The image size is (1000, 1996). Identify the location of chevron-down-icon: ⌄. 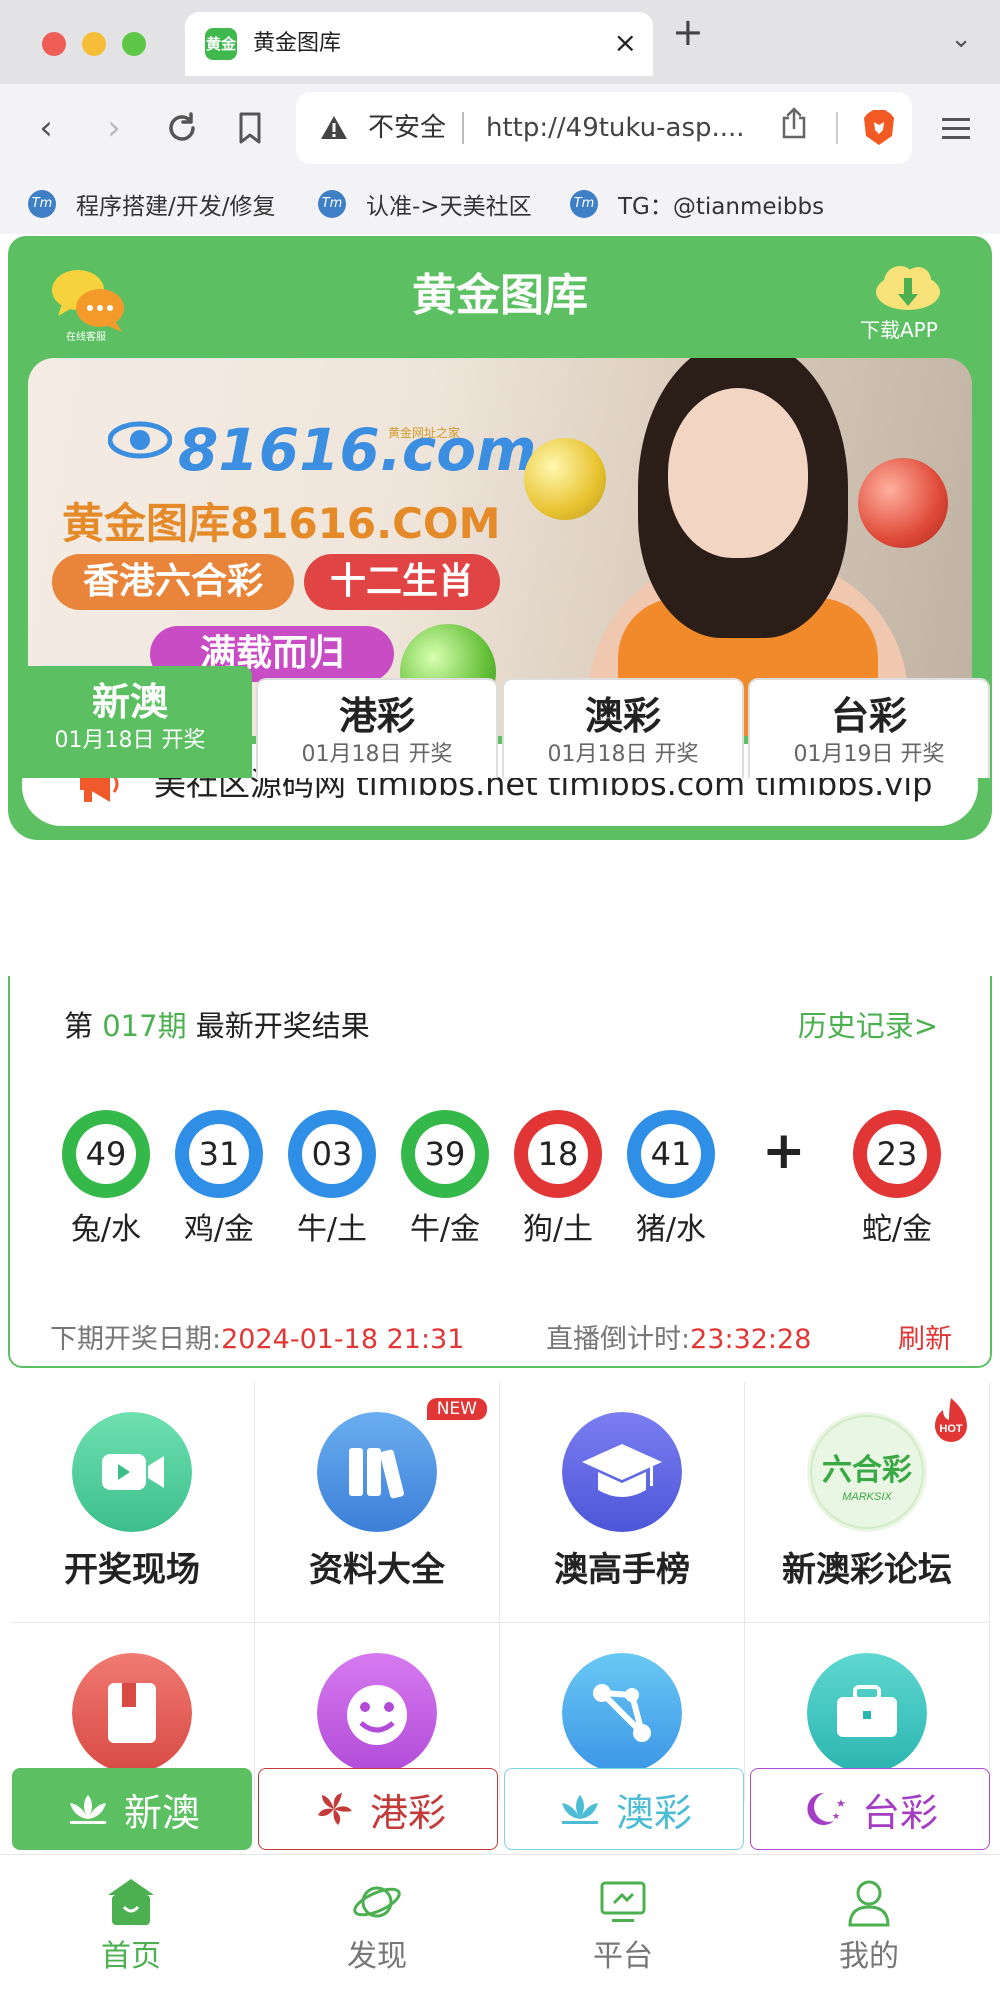
(961, 39).